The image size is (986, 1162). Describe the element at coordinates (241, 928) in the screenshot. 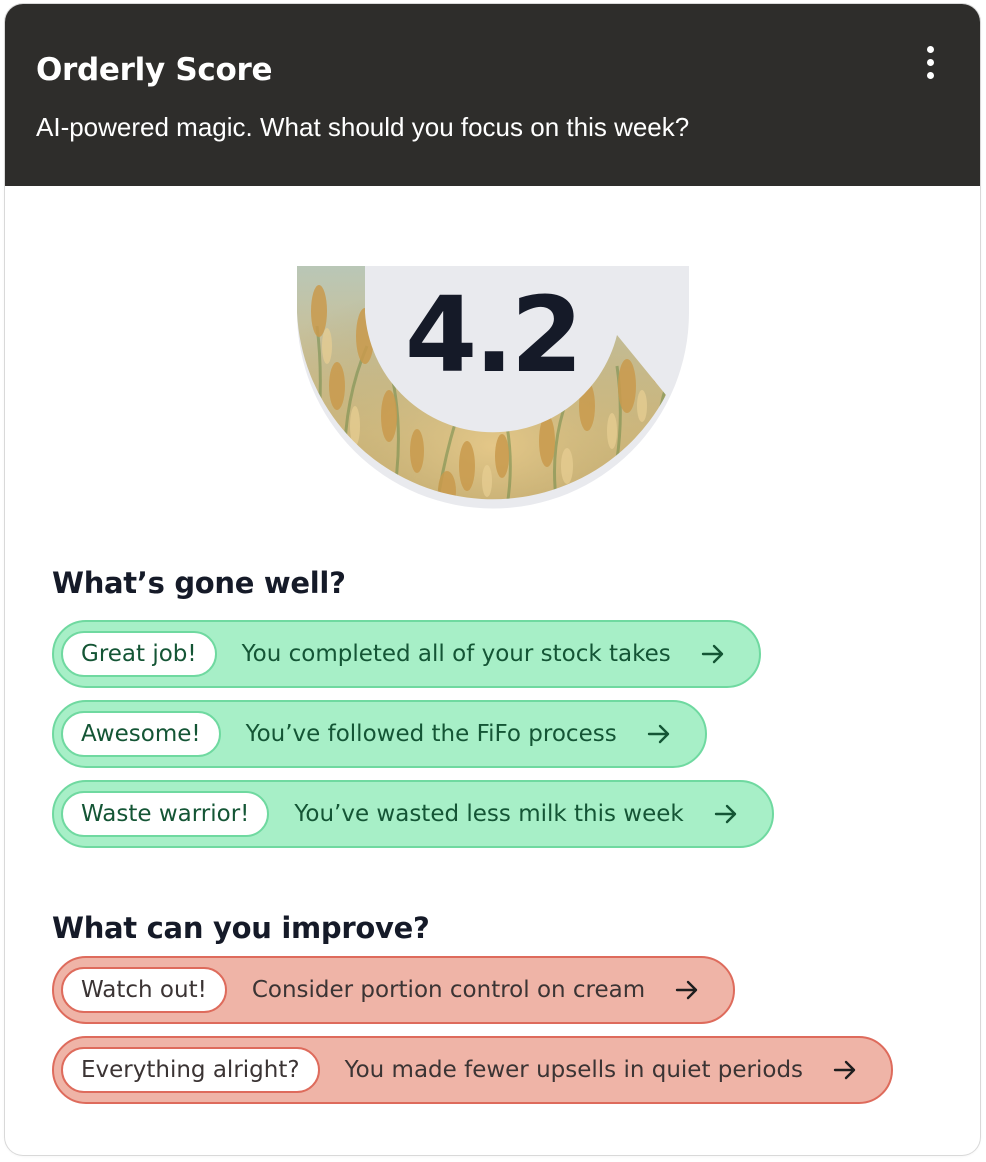

I see `improve-heading: What can you improve?` at that location.